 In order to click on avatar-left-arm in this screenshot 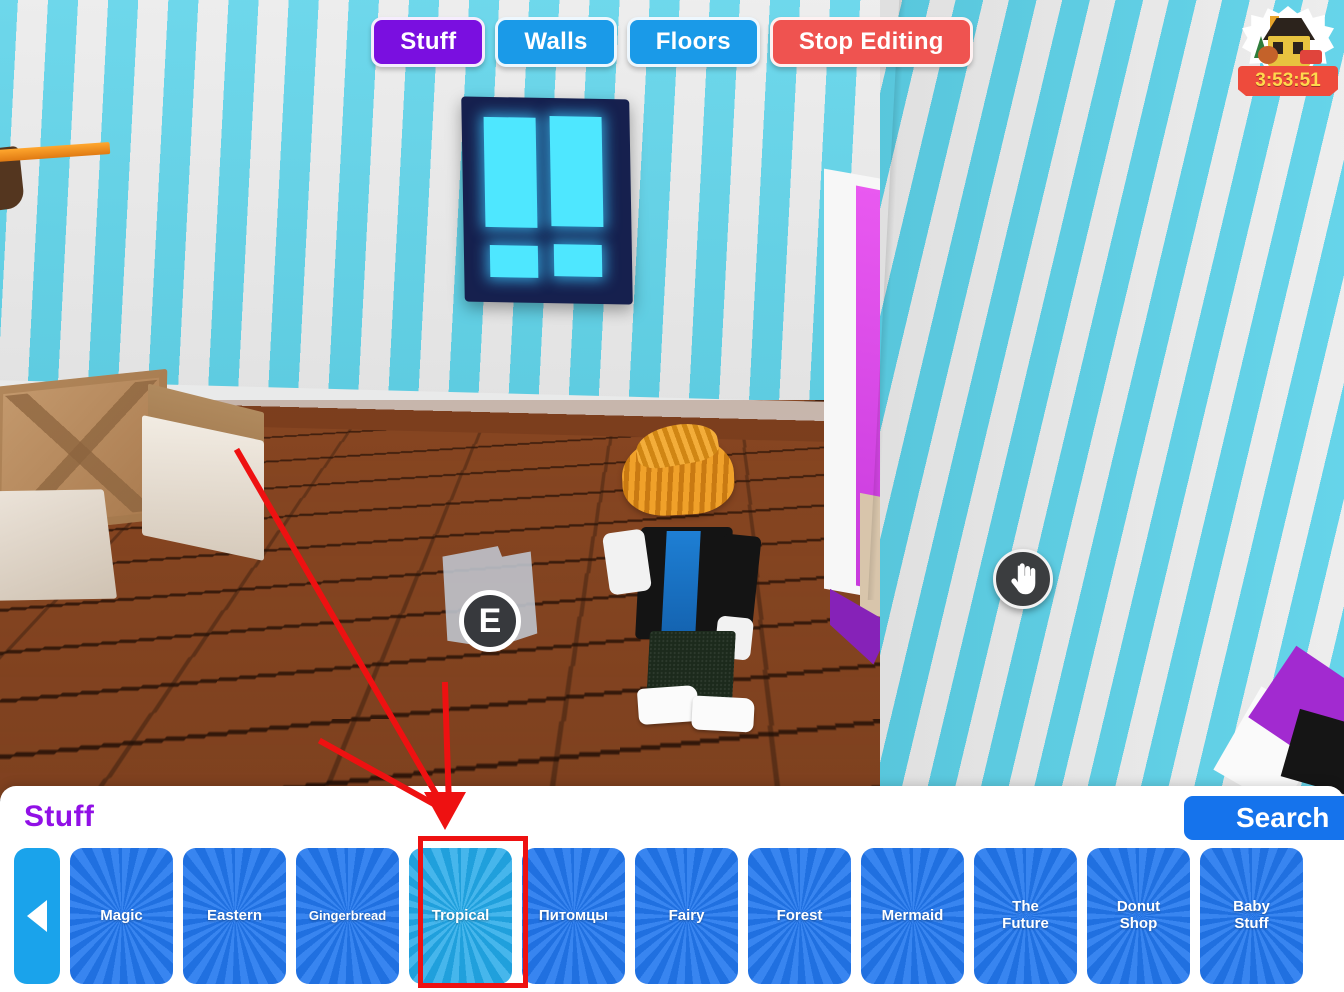, I will do `click(627, 562)`.